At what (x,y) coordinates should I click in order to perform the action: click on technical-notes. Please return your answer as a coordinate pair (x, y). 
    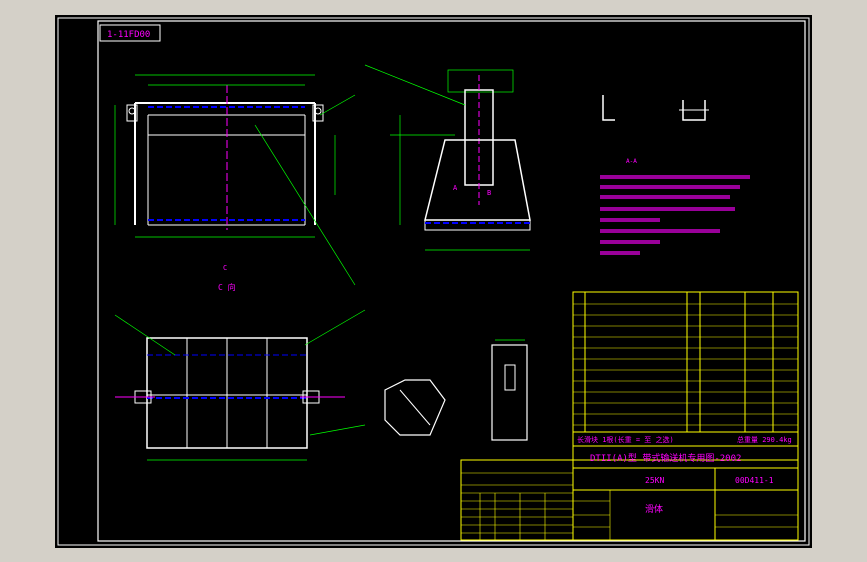
    Looking at the image, I should click on (675, 215).